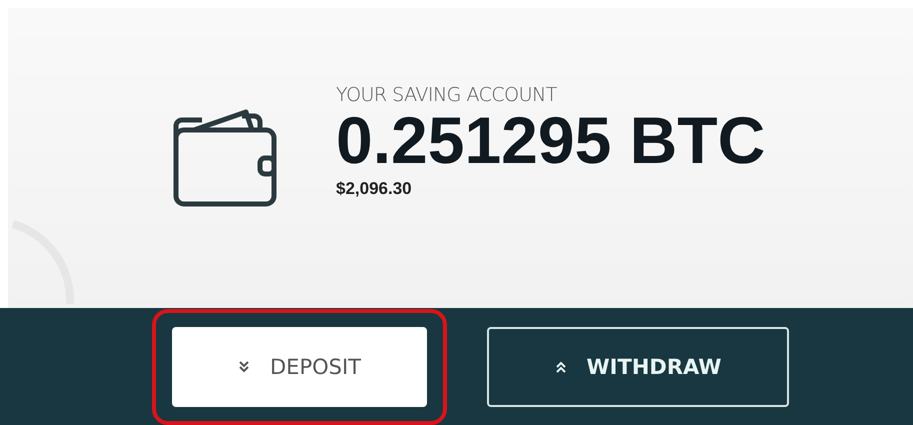 This screenshot has height=425, width=913. What do you see at coordinates (244, 366) in the screenshot?
I see `double-chevron-down-icon` at bounding box center [244, 366].